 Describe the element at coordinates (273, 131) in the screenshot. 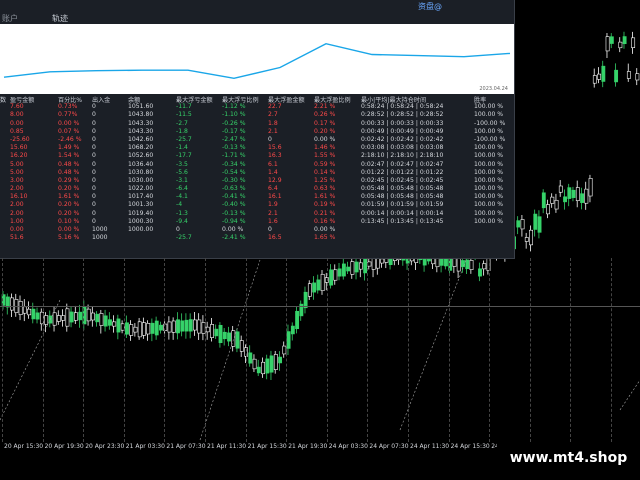

I see `table-cell: 2.1` at that location.